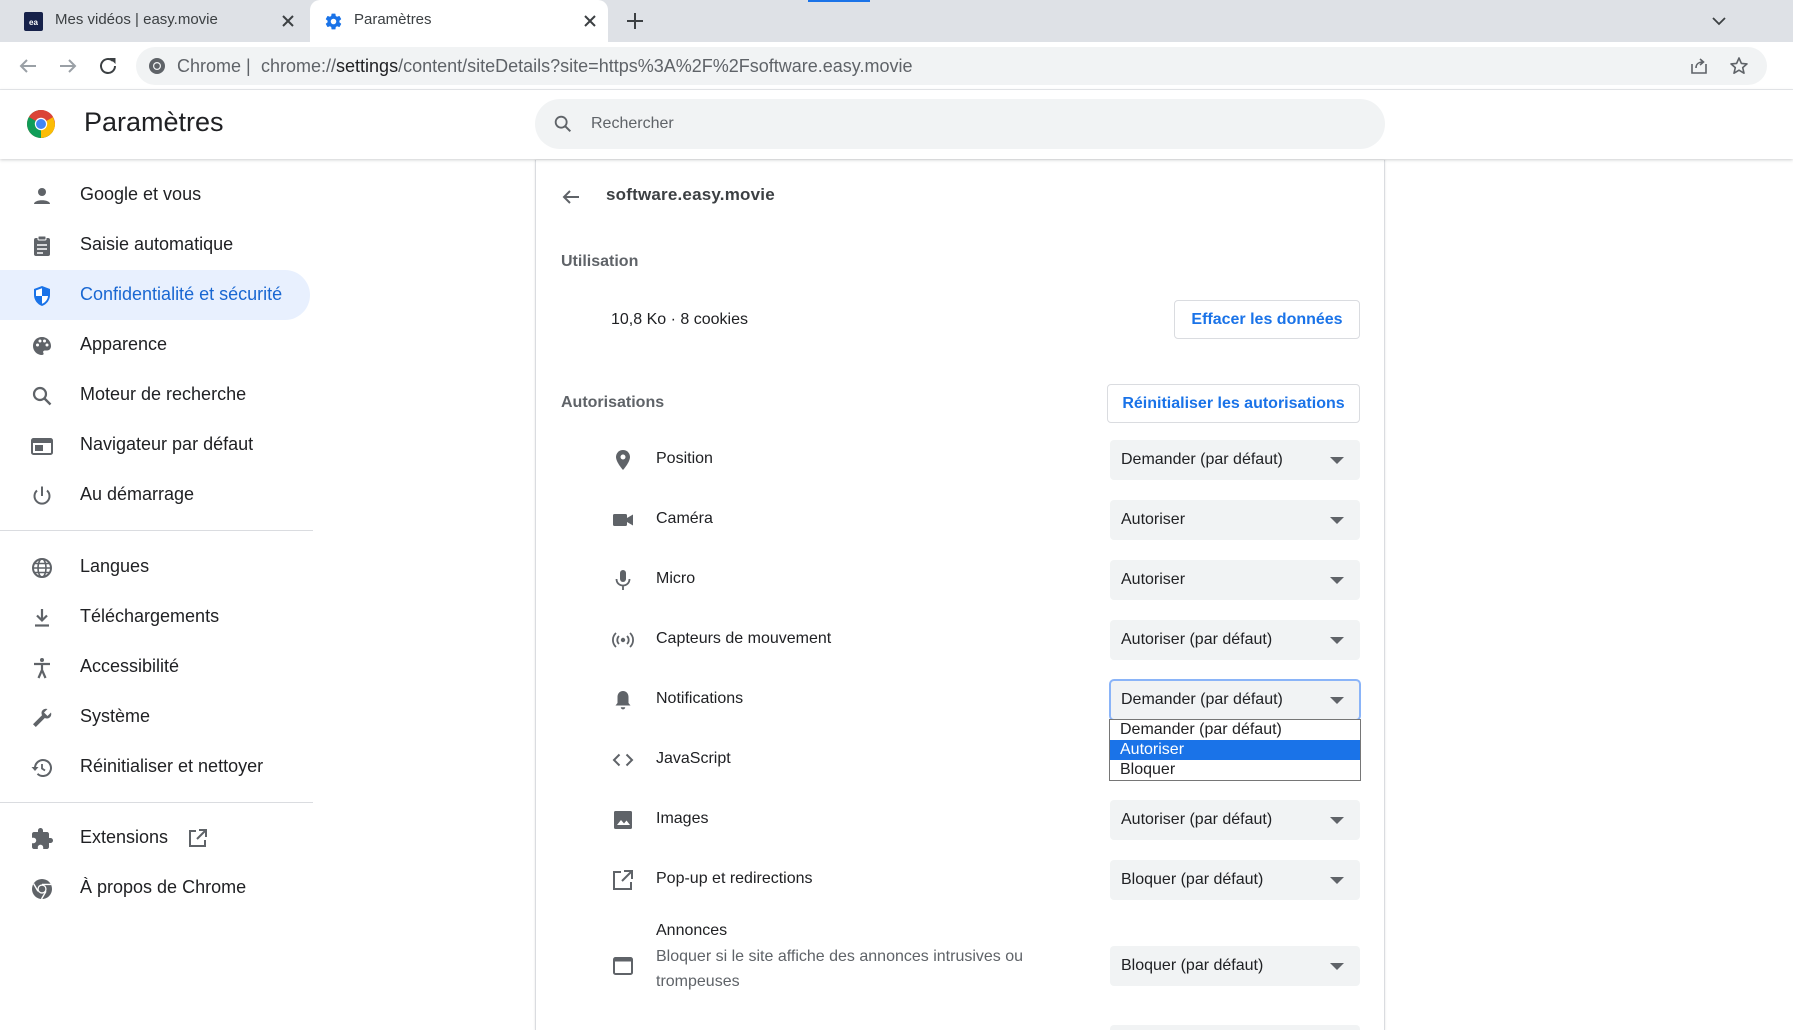 This screenshot has width=1793, height=1030. Describe the element at coordinates (115, 566) in the screenshot. I see `sidebar-item-label: Langues` at that location.